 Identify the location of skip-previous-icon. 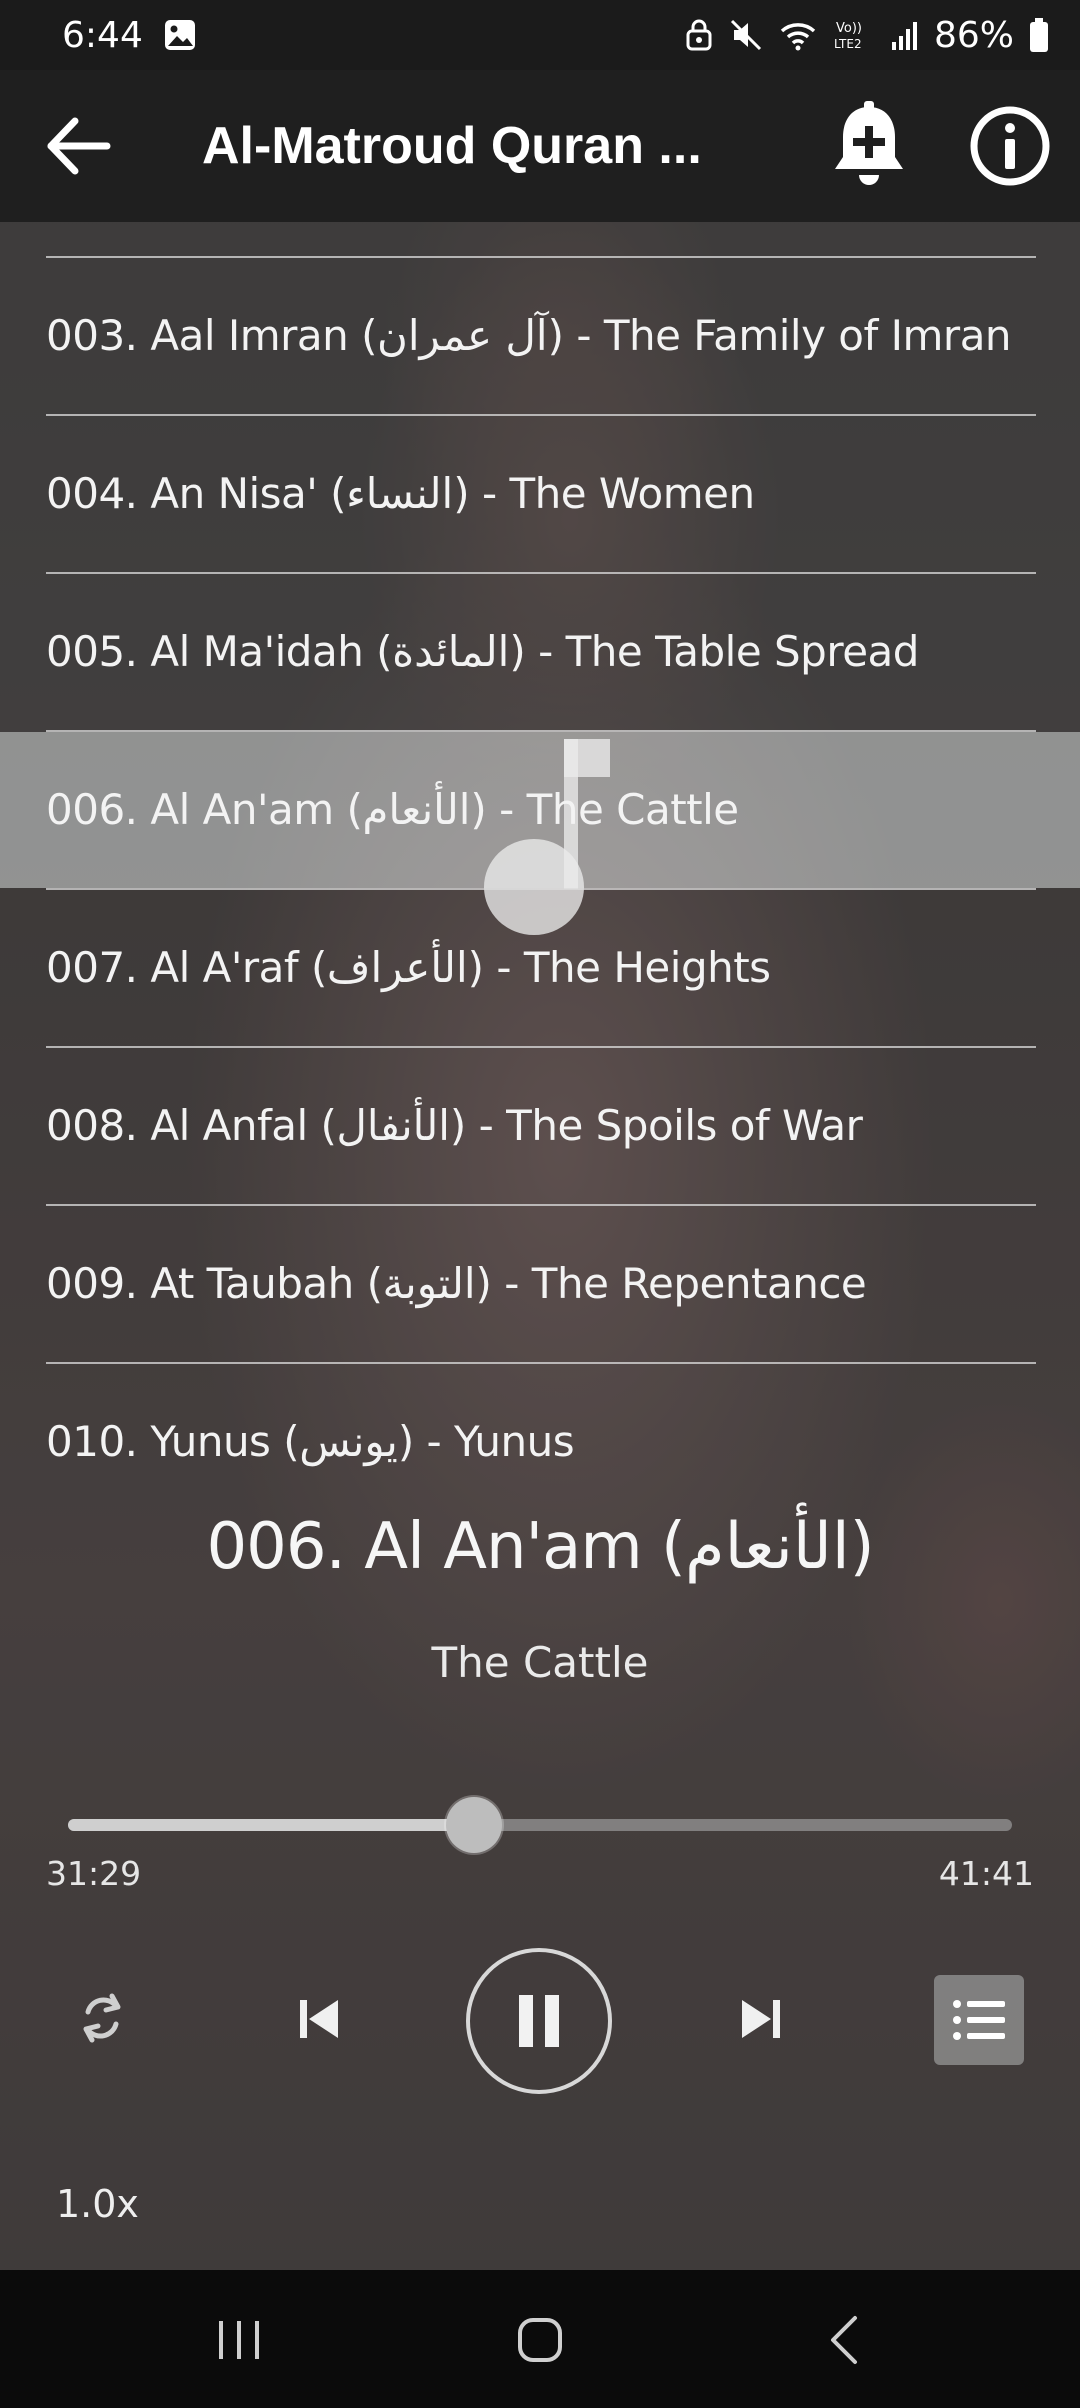
(319, 2019).